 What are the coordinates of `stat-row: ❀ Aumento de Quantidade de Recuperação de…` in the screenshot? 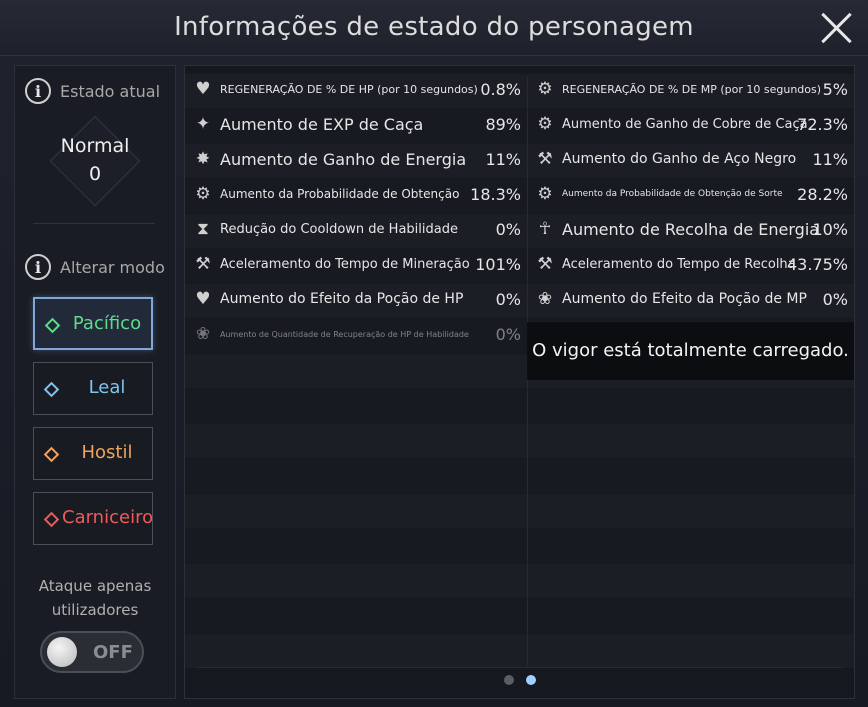 It's located at (356, 334).